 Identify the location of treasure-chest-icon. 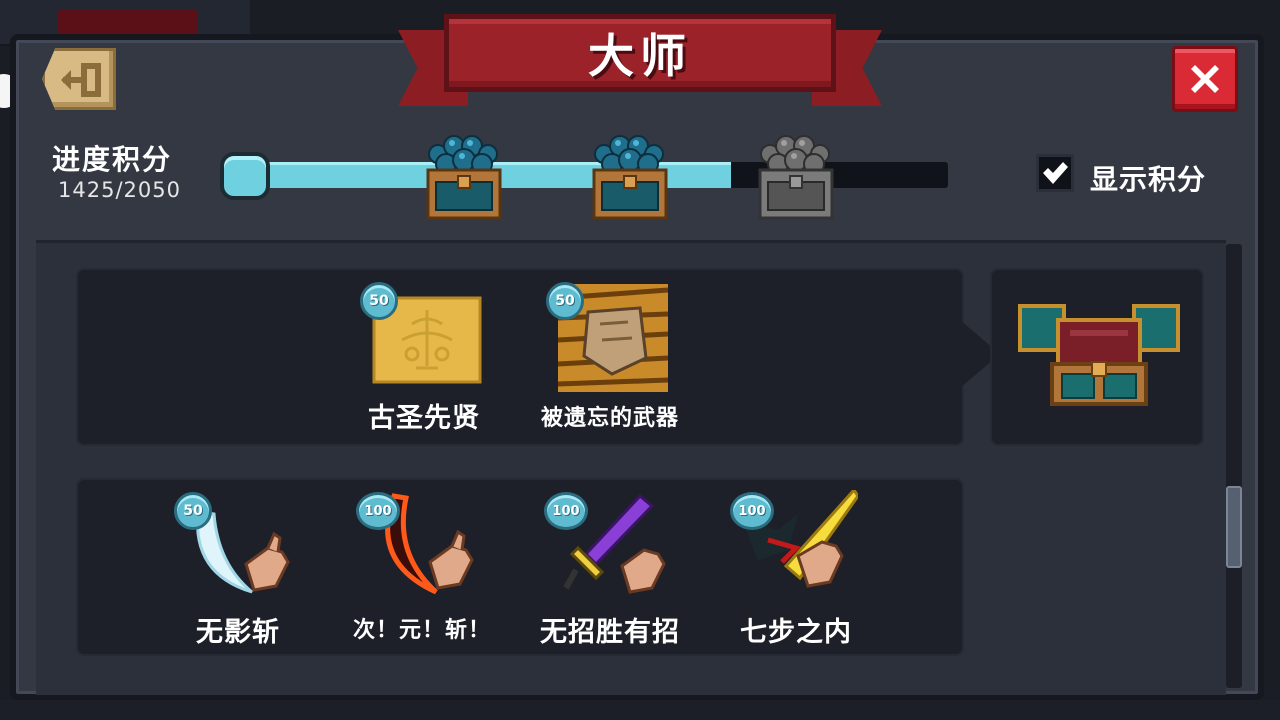
(1099, 355).